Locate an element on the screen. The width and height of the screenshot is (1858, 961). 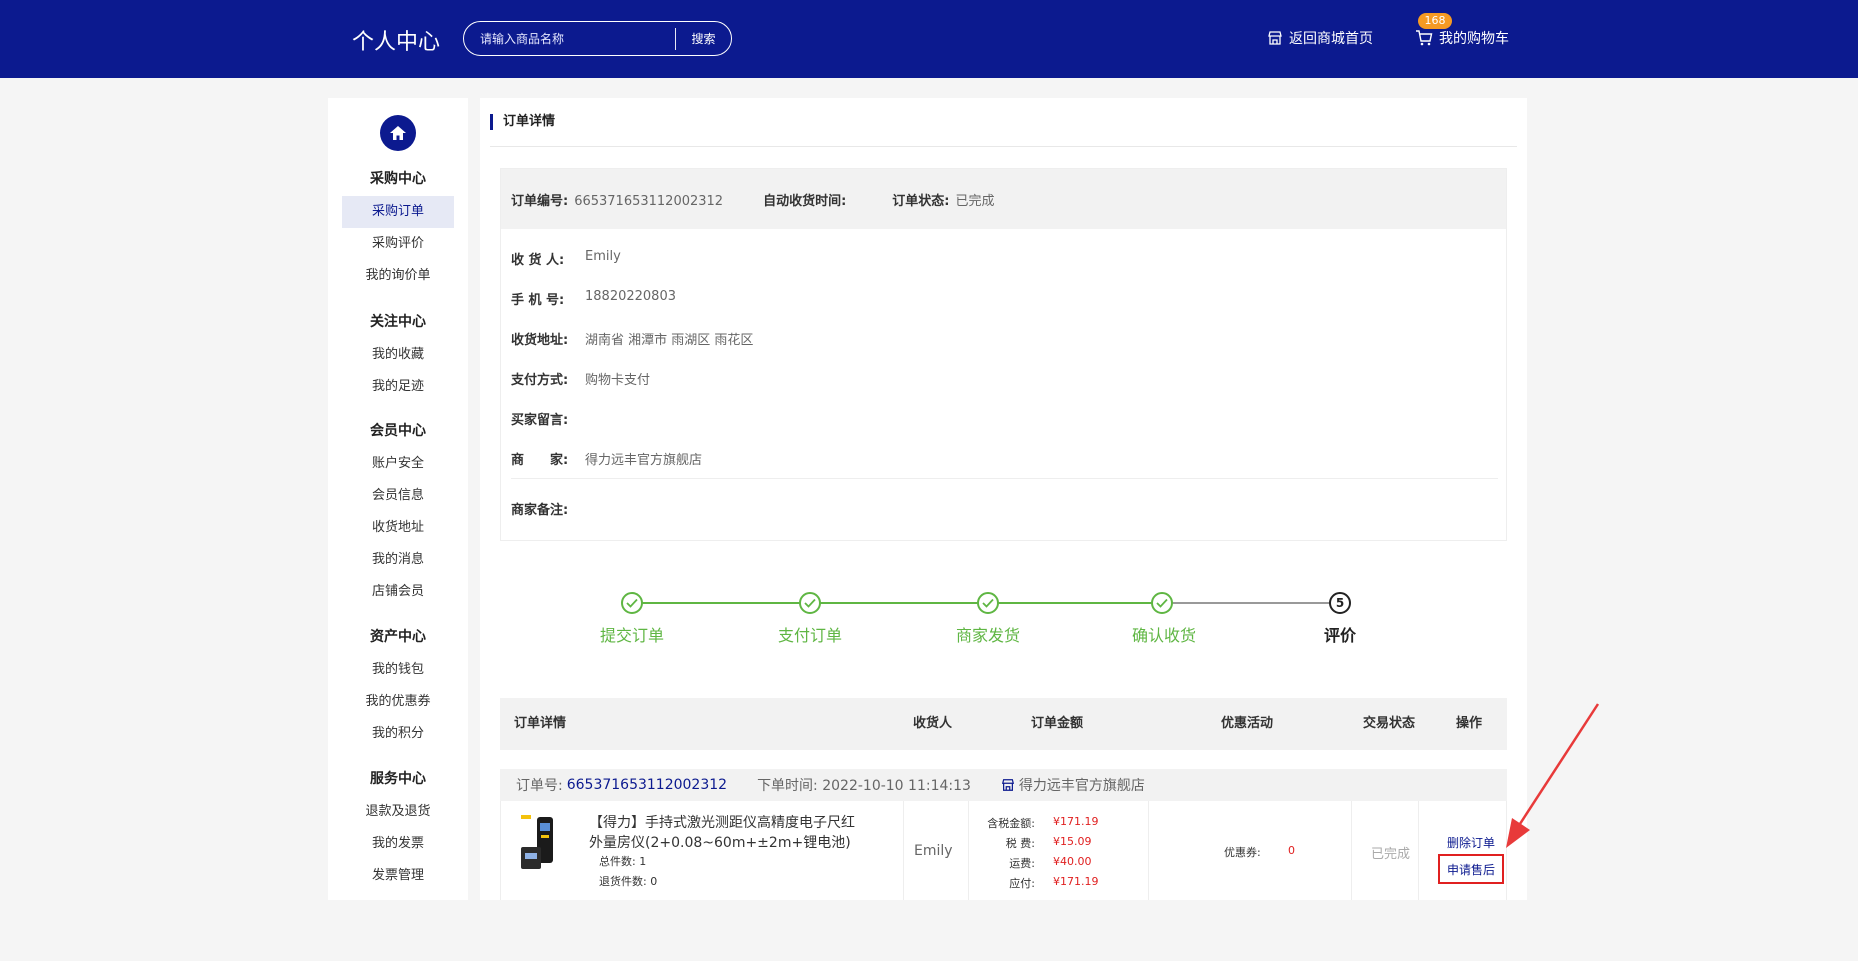
sidebar-item-purchase-reviews: 采购评价 is located at coordinates (398, 244).